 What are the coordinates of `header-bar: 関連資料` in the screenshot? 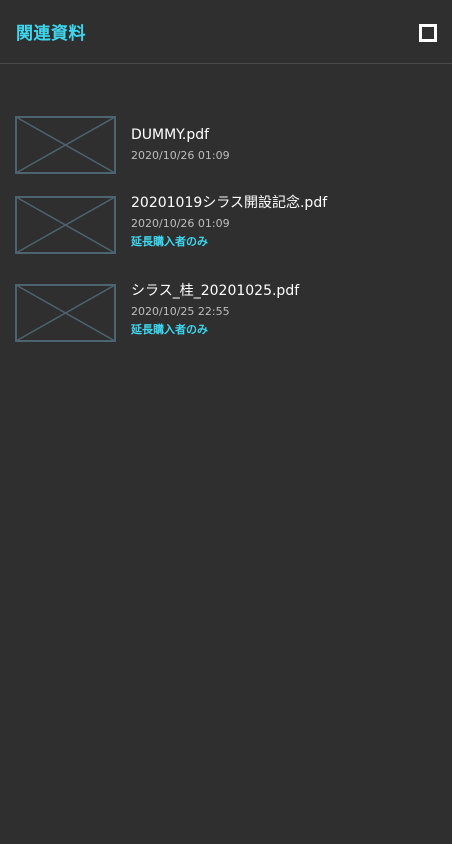 It's located at (226, 32).